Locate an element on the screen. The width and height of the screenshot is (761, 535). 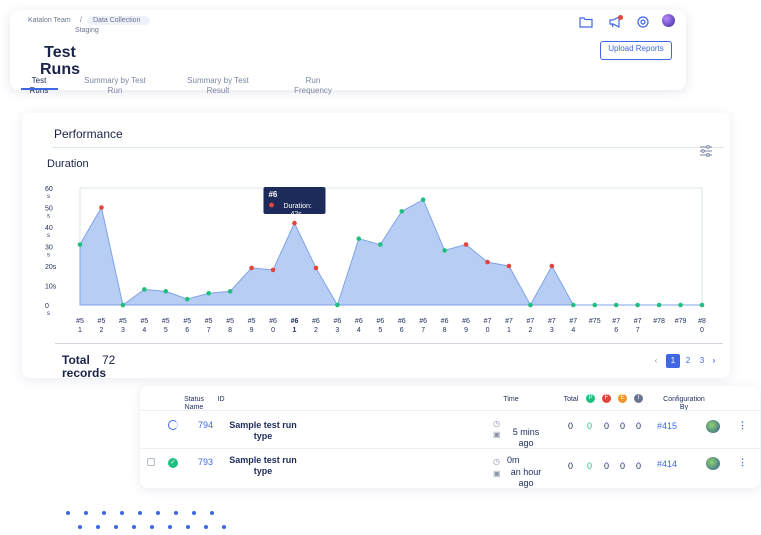
prev-page-icon: ‹ is located at coordinates (656, 361).